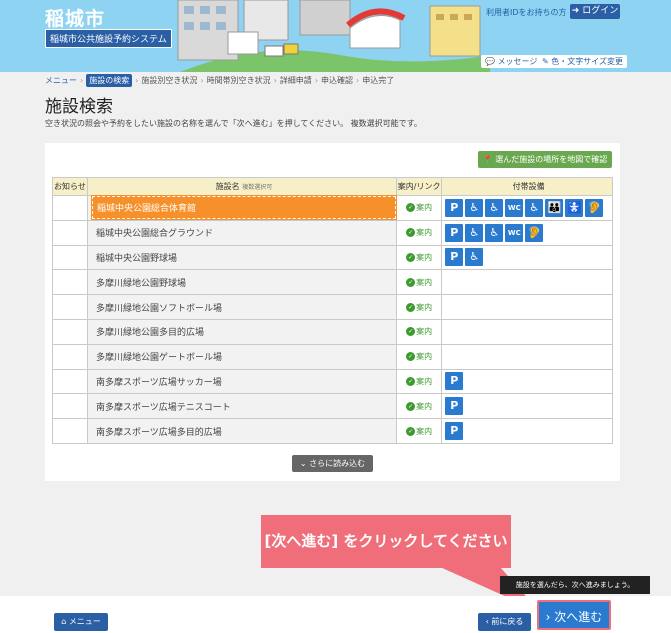 The height and width of the screenshot is (633, 671). I want to click on facility-name-cell: 多摩川緑地公園野球場, so click(241, 282).